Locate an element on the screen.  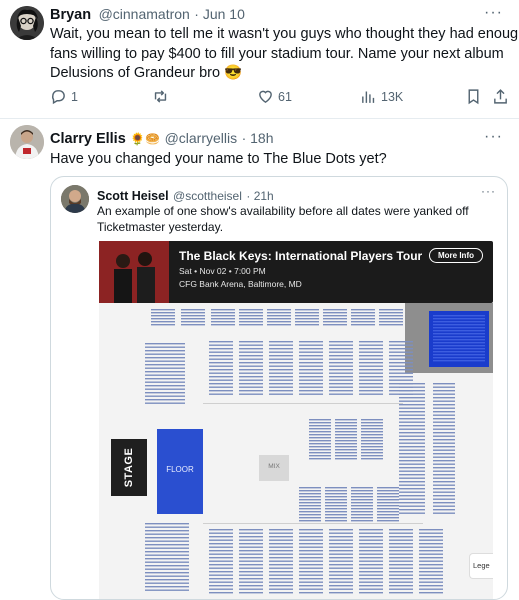
author-handle: @scottheisel is located at coordinates (207, 196).